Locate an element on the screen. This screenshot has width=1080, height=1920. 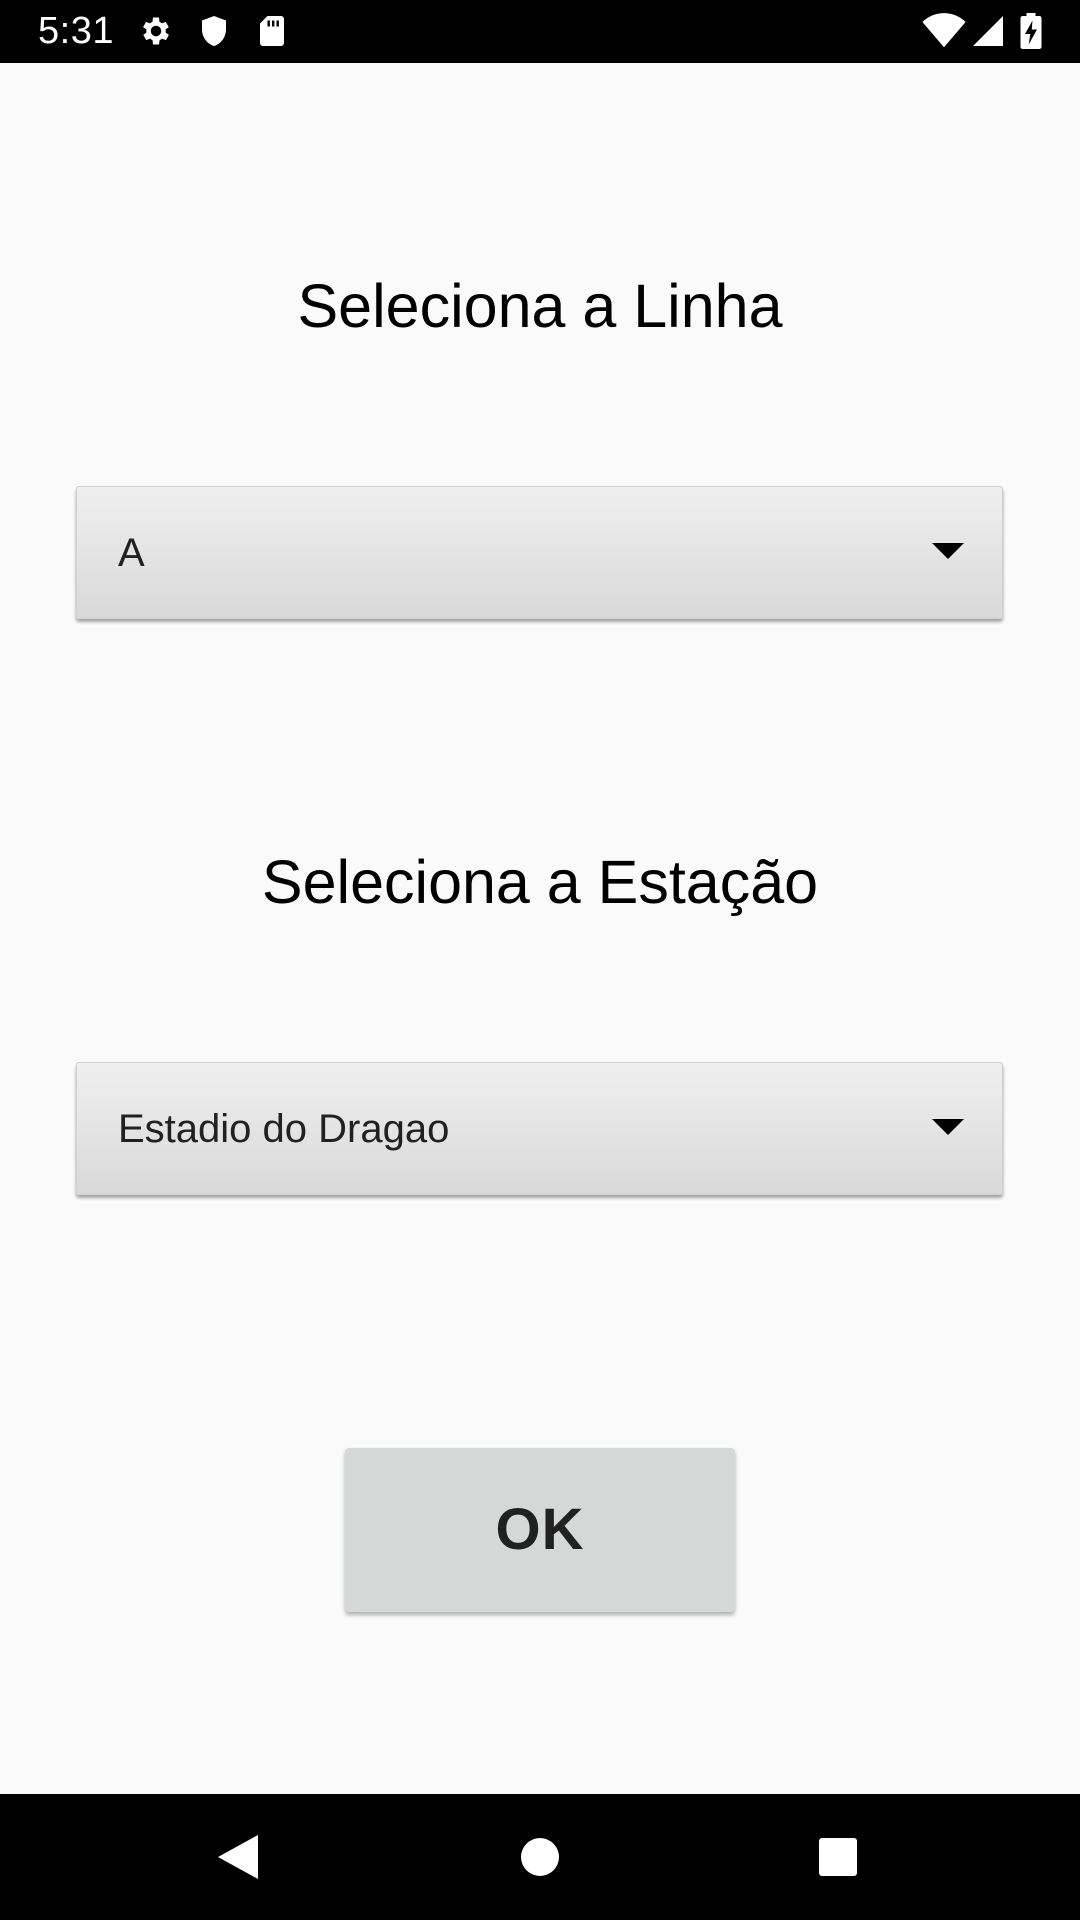
station-dropdown-value: Estadio do Dragao is located at coordinates (284, 1129).